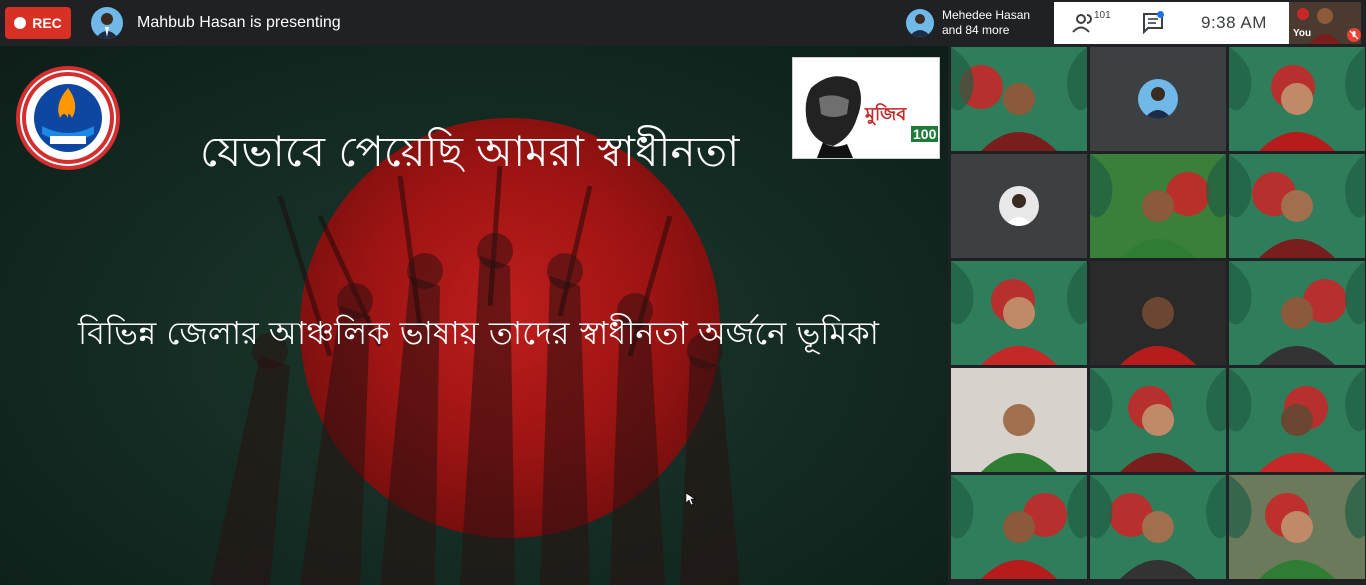  I want to click on rec-label: REC, so click(47, 23).